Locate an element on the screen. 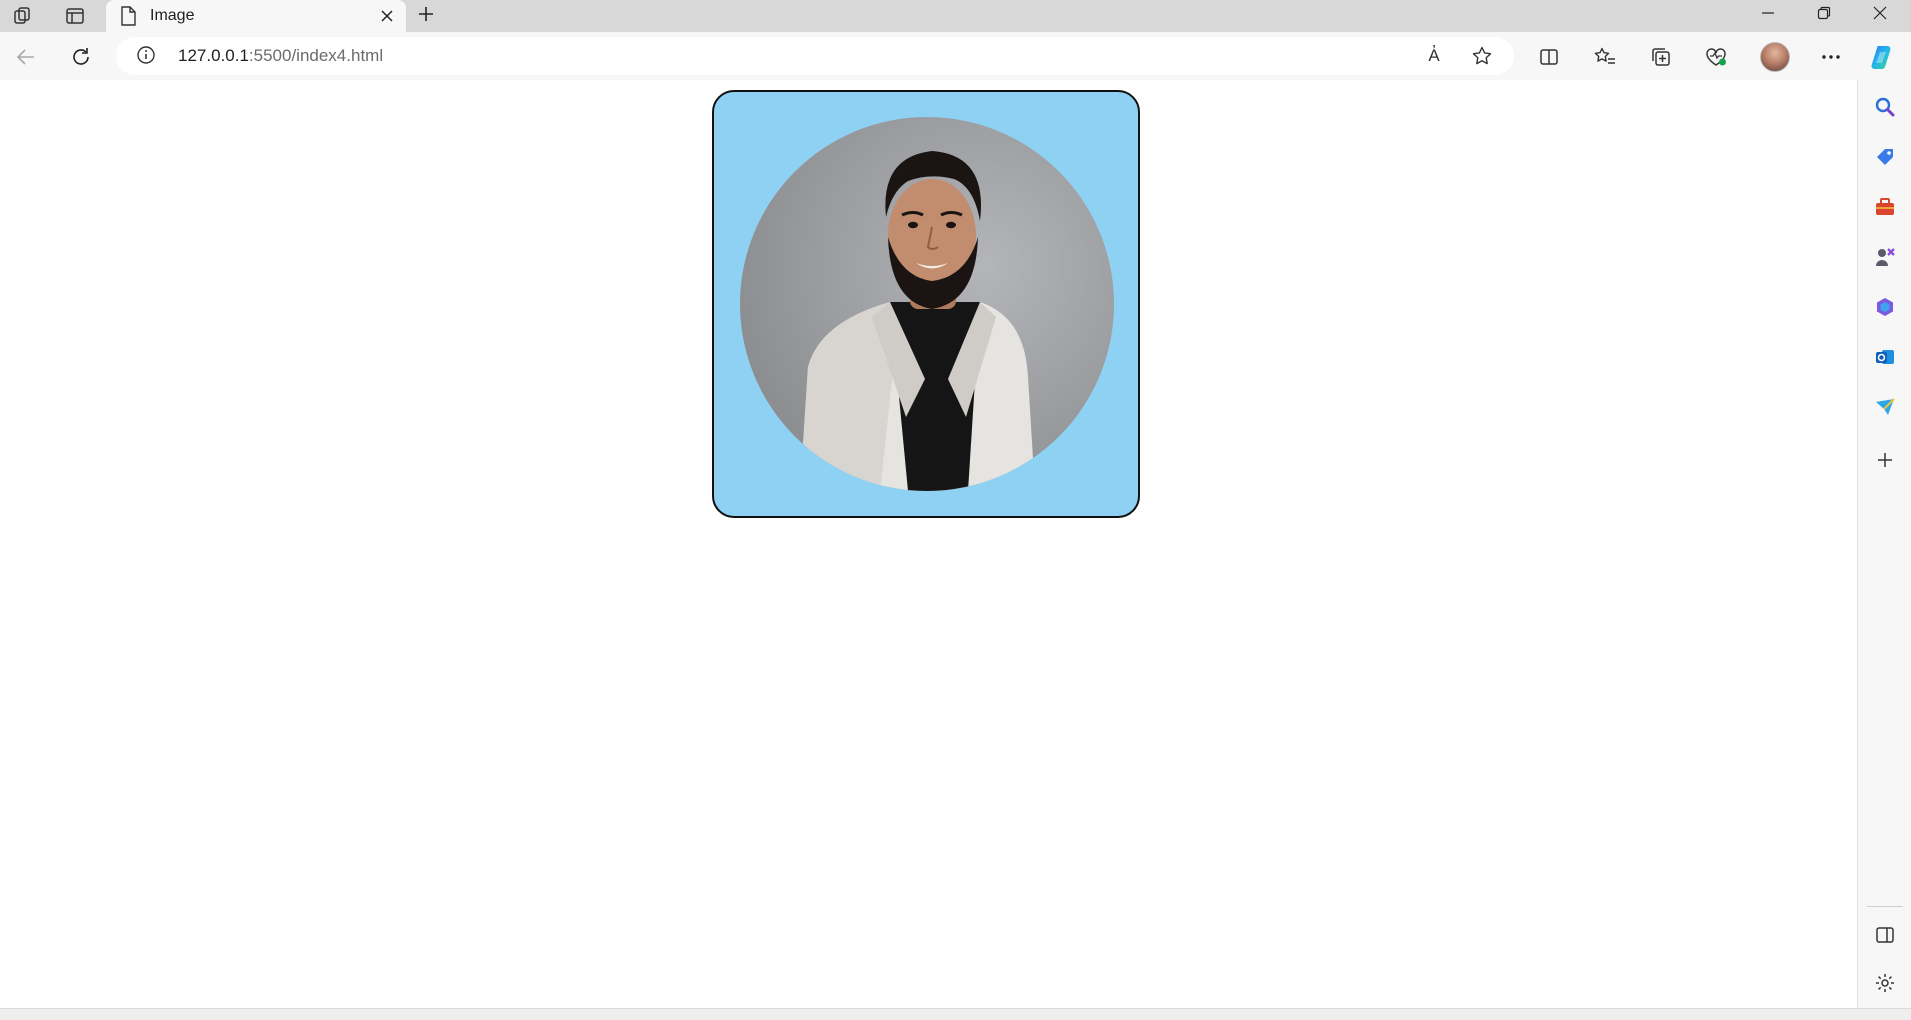 The height and width of the screenshot is (1020, 1911). address-bar: 127.0.0.1:5500/index4.html A҆ is located at coordinates (815, 56).